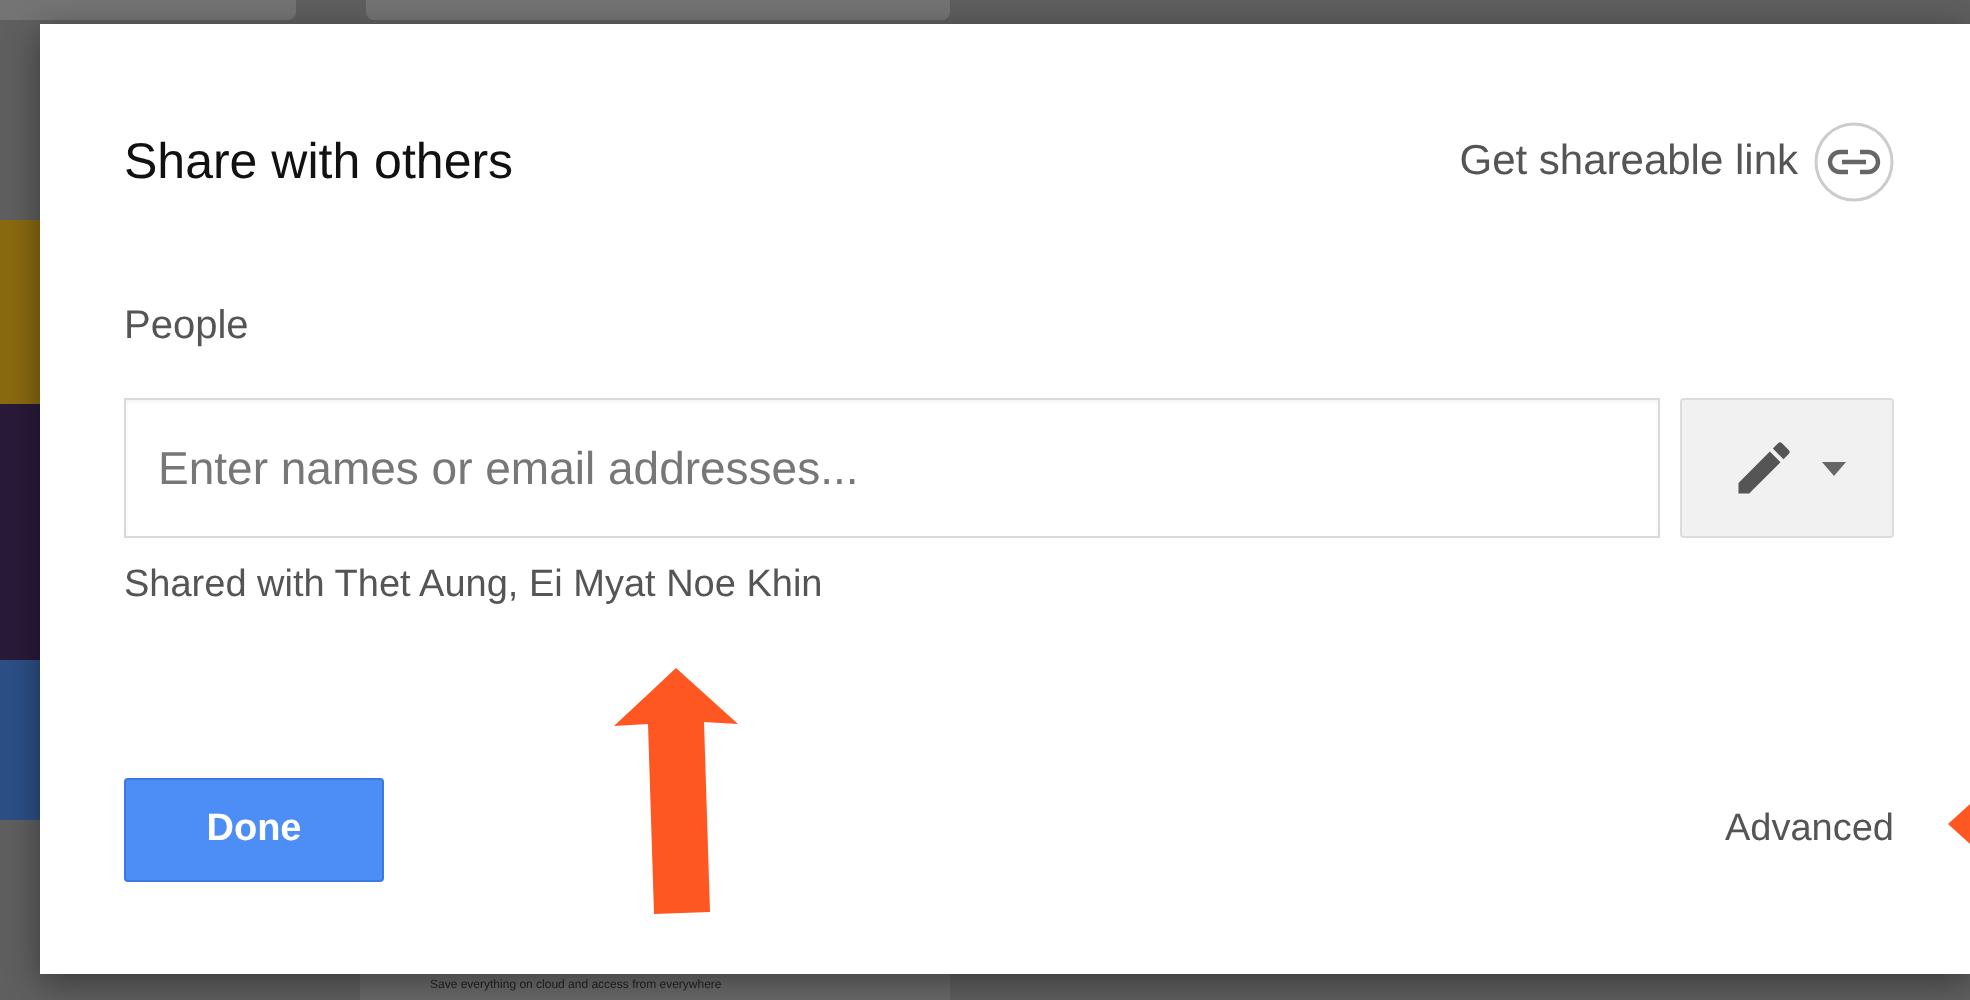  I want to click on shared-with-text: Shared with Thet Aung, Ei Myat Noe Khin, so click(474, 586).